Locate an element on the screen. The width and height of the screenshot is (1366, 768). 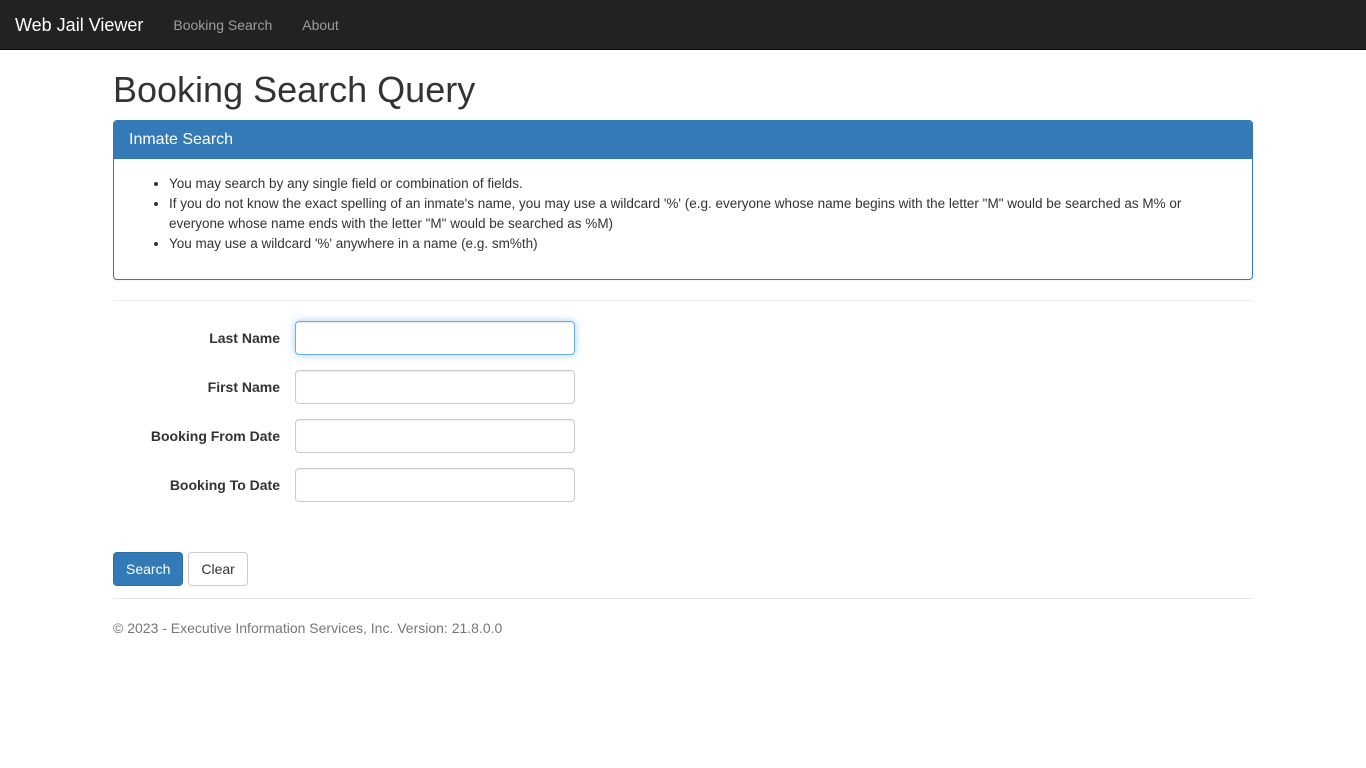
panel-title: Inmate Search is located at coordinates (181, 139).